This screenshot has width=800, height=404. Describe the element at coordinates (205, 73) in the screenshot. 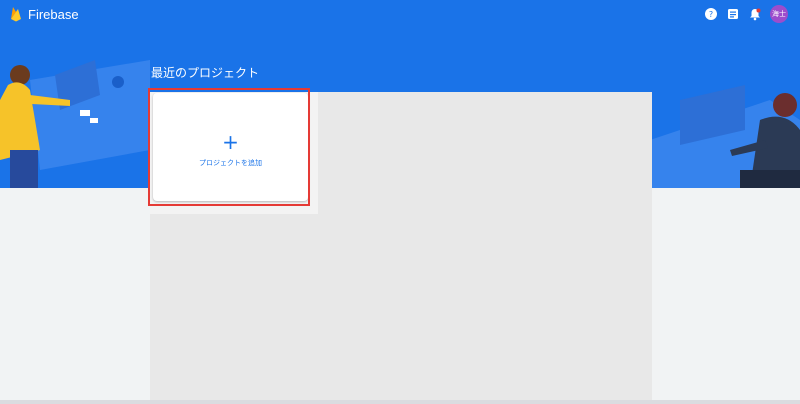

I see `section-title: 最近のプロジェクト` at that location.